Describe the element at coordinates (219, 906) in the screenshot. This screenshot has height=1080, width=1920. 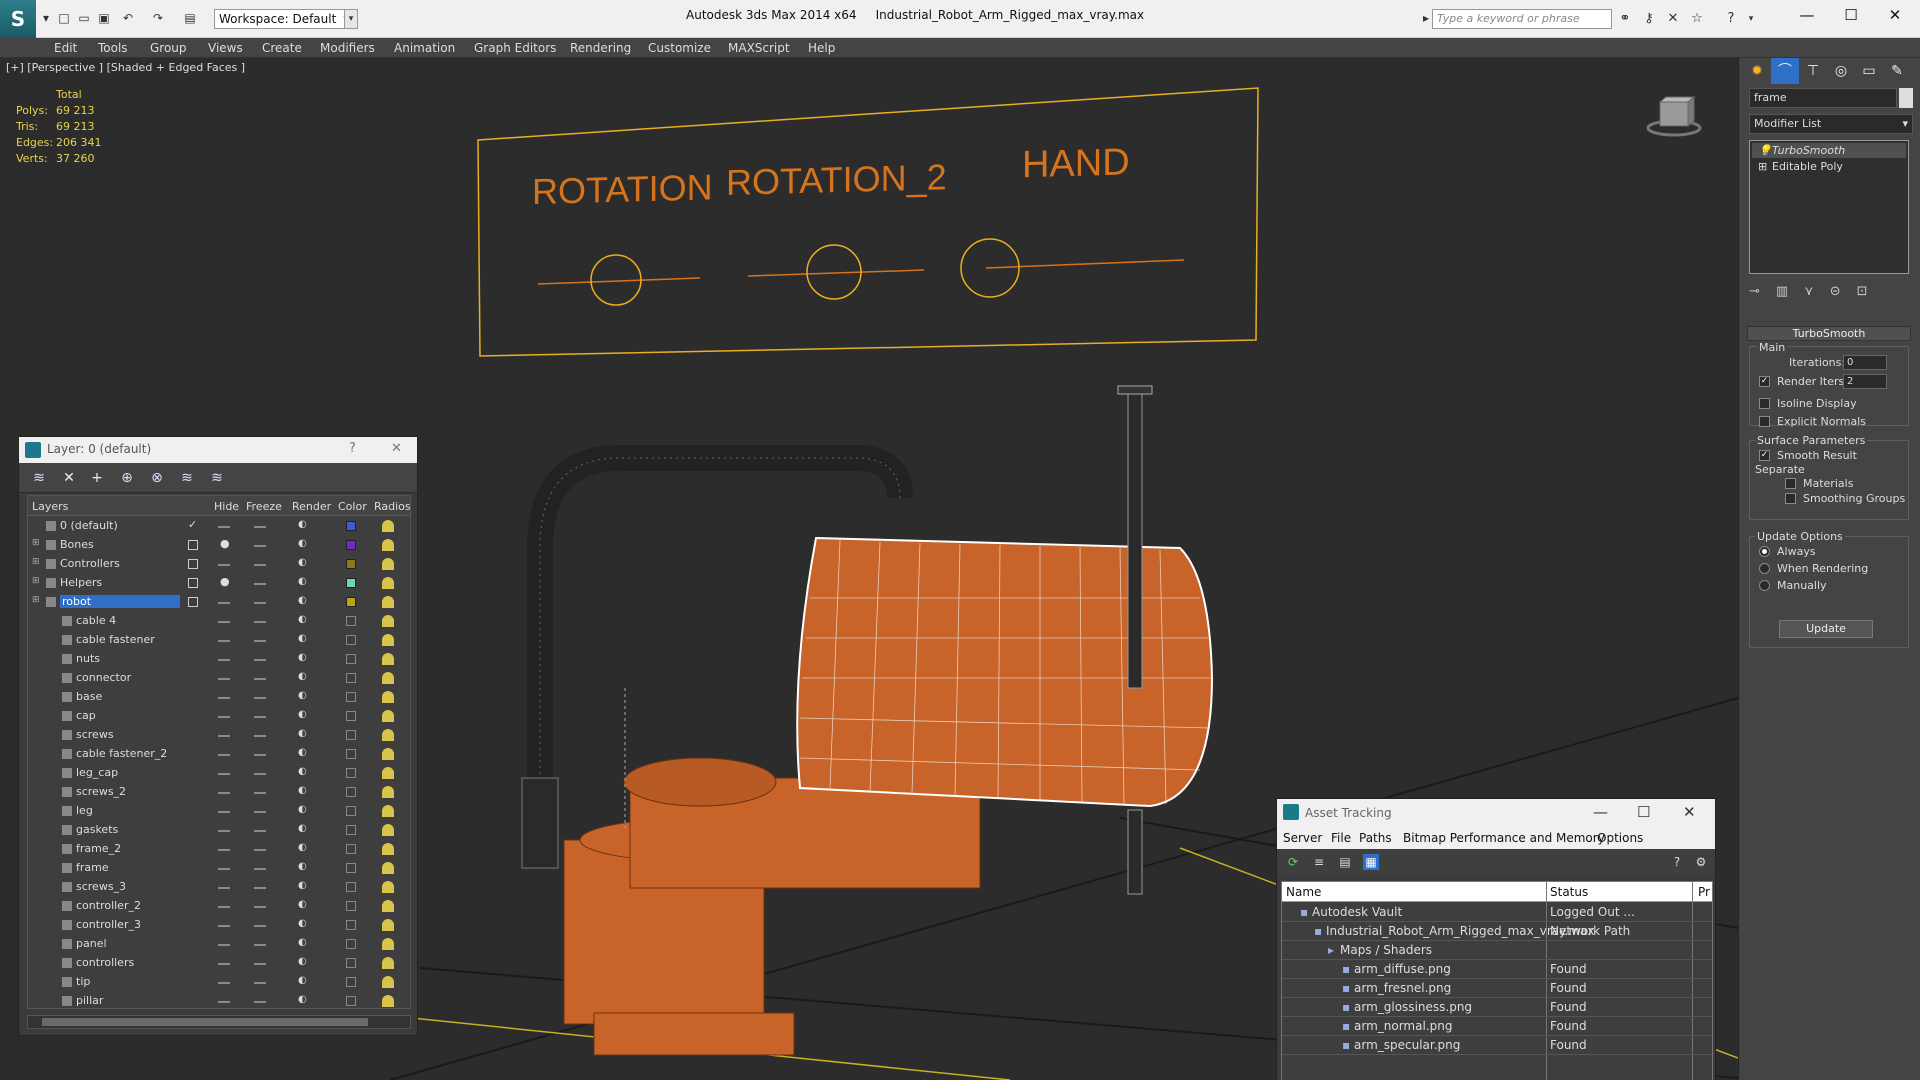
I see `object-row: controller_2 ◐` at that location.